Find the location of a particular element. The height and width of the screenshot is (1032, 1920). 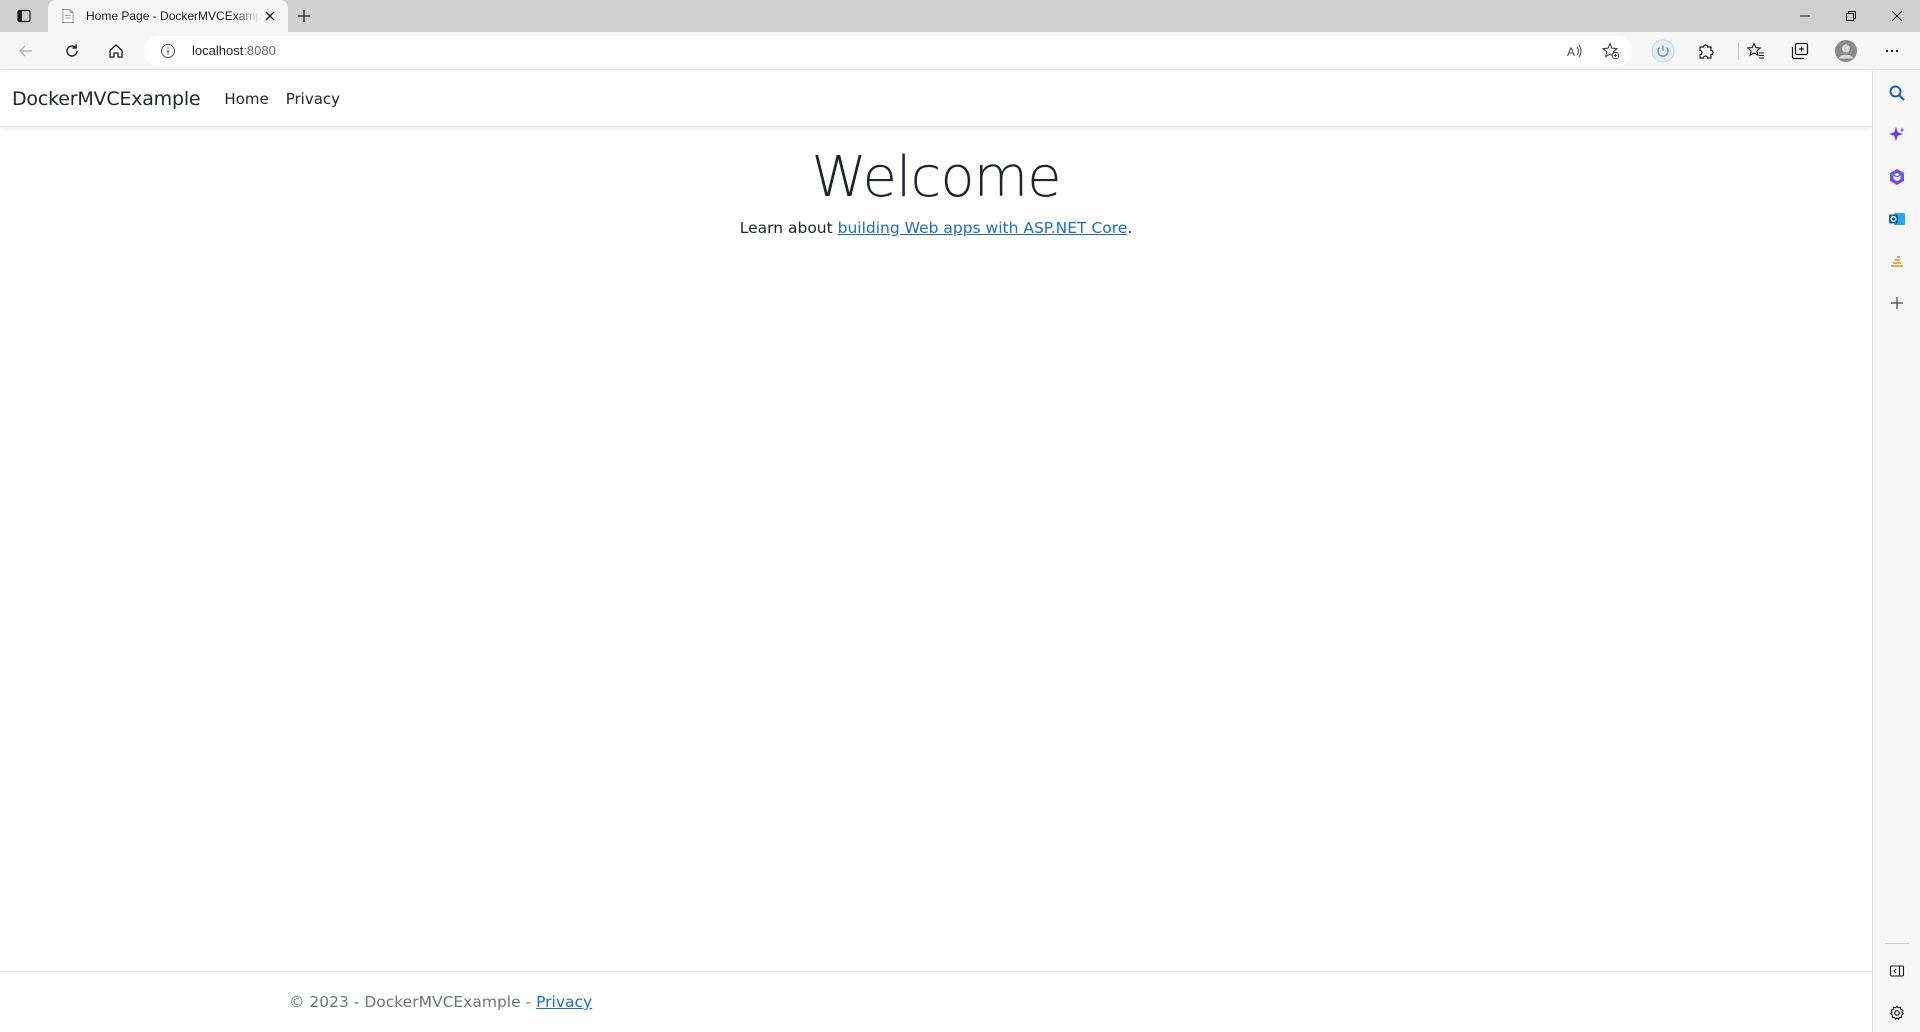

sidebar-copilot-button is located at coordinates (1897, 135).